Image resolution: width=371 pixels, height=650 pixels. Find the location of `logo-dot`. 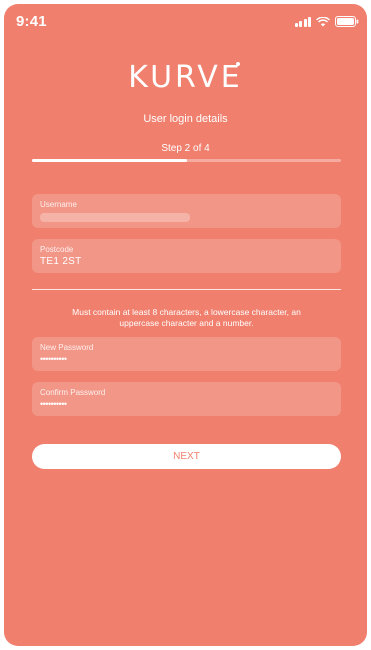

logo-dot is located at coordinates (238, 64).